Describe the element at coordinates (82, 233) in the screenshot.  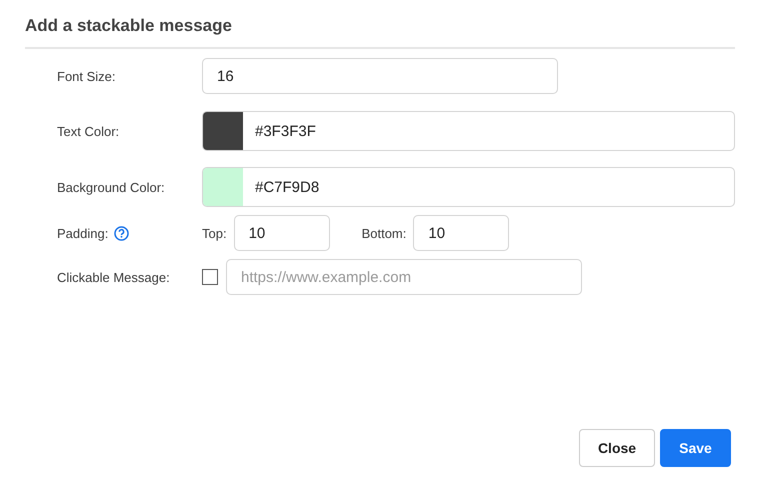
I see `field-label: Padding:` at that location.